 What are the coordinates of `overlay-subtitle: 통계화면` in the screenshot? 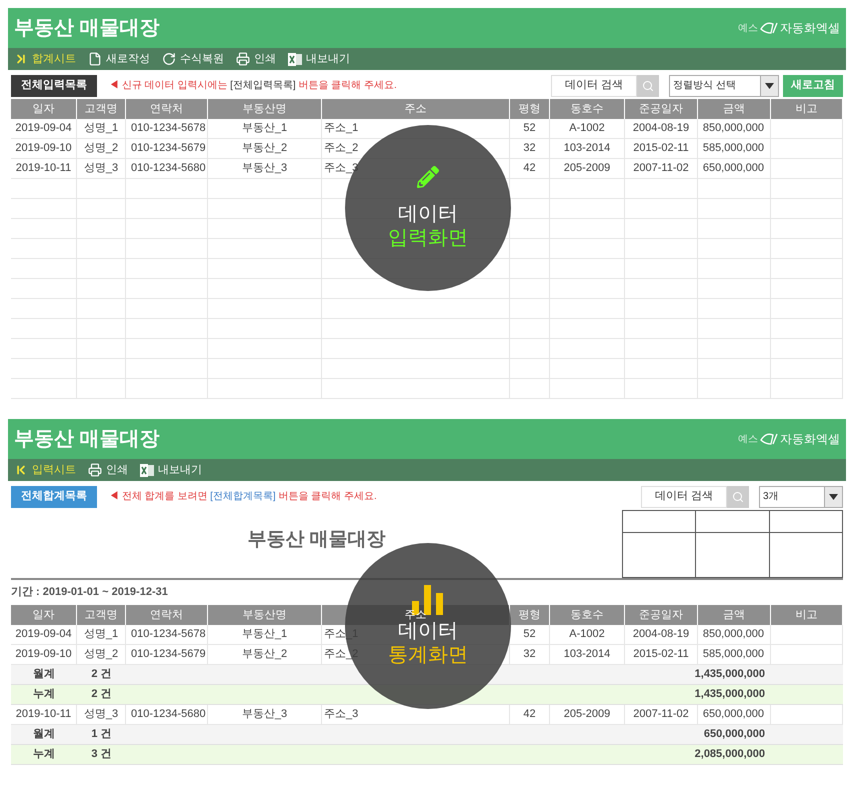 It's located at (428, 655).